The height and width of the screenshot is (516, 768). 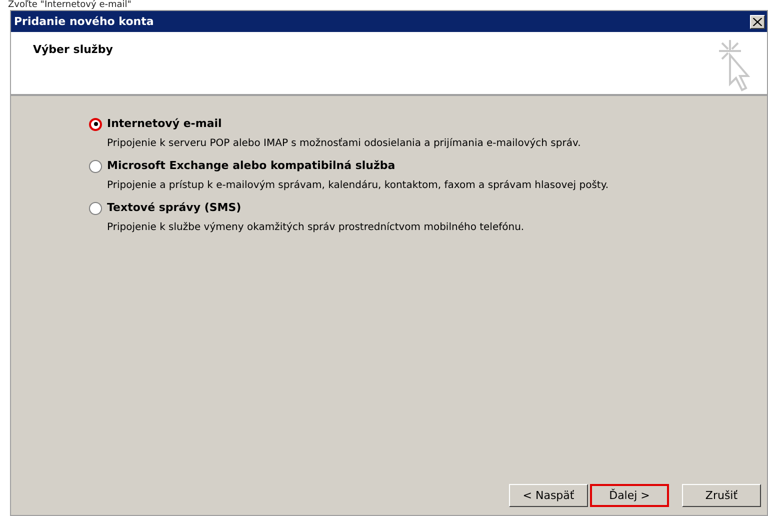 I want to click on window-title: Pridanie nového konta, so click(x=84, y=21).